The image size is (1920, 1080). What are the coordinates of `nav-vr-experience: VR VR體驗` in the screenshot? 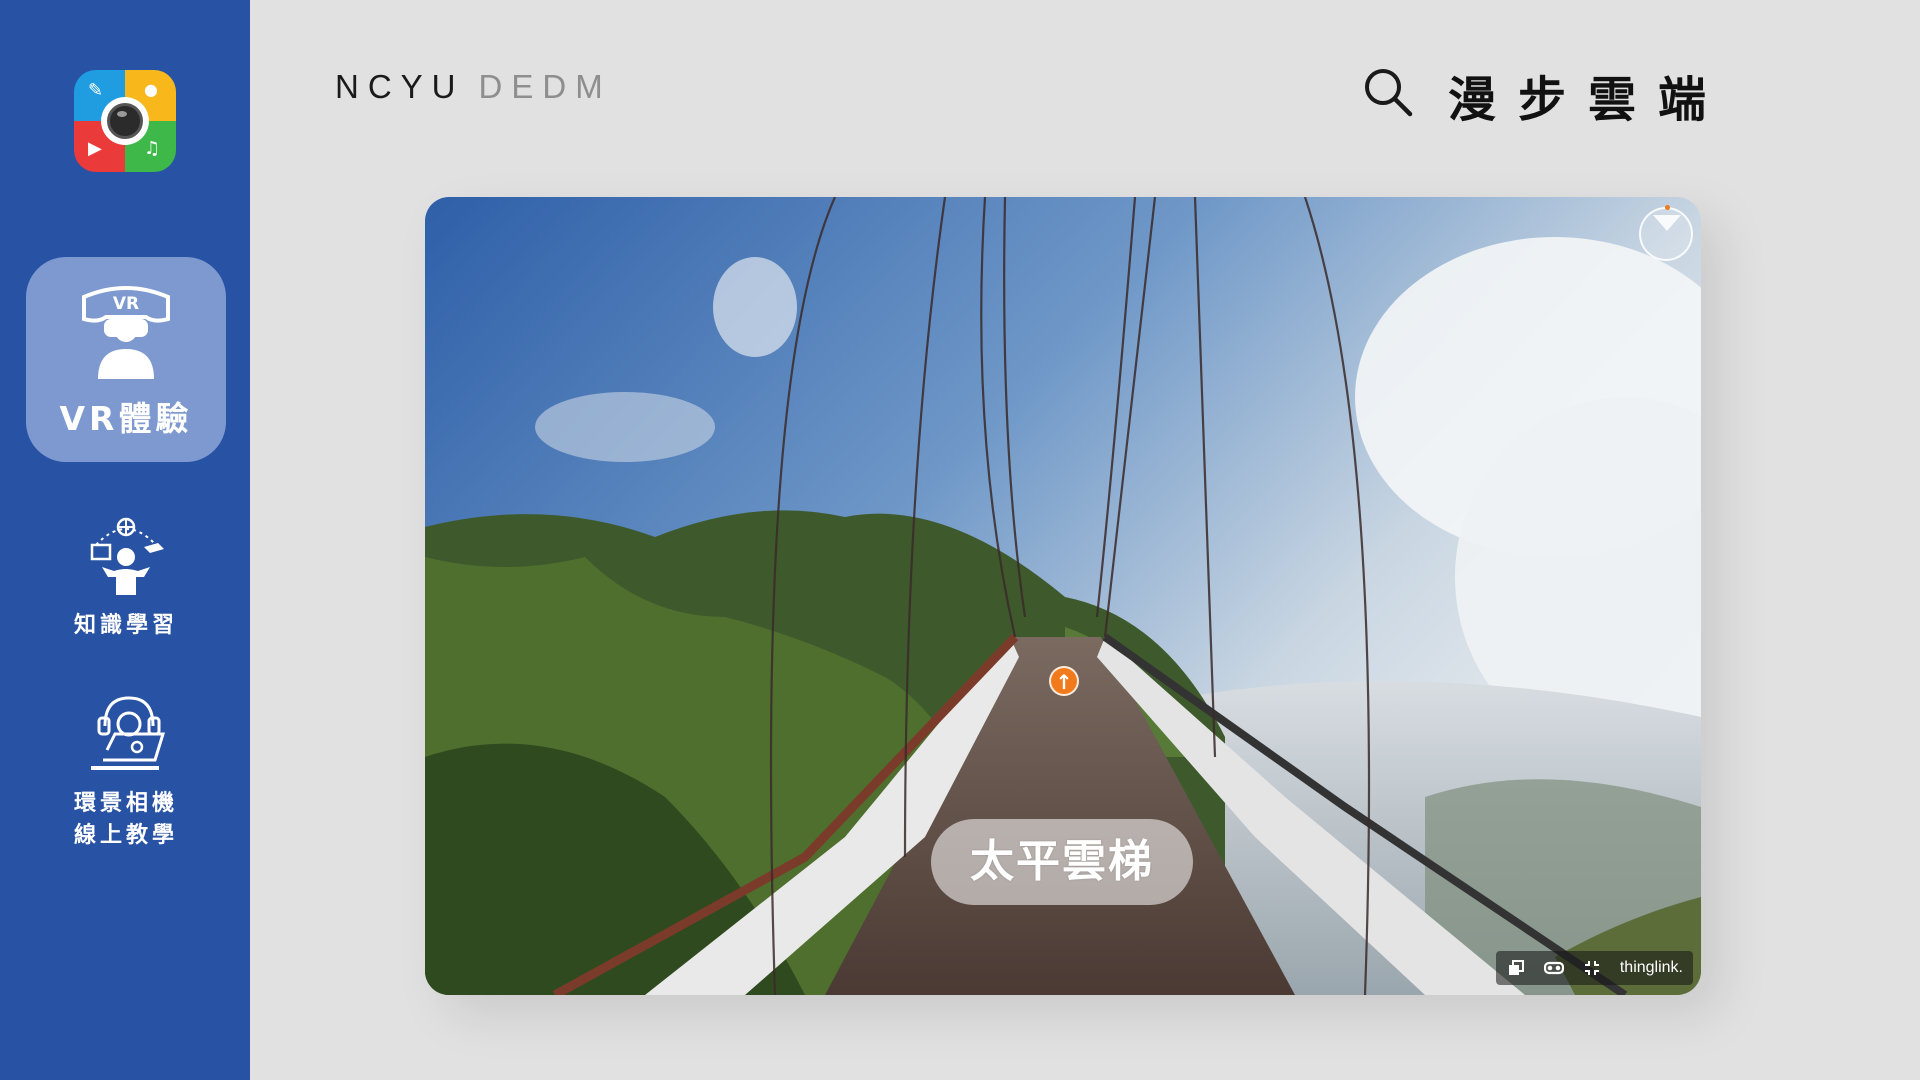 It's located at (126, 359).